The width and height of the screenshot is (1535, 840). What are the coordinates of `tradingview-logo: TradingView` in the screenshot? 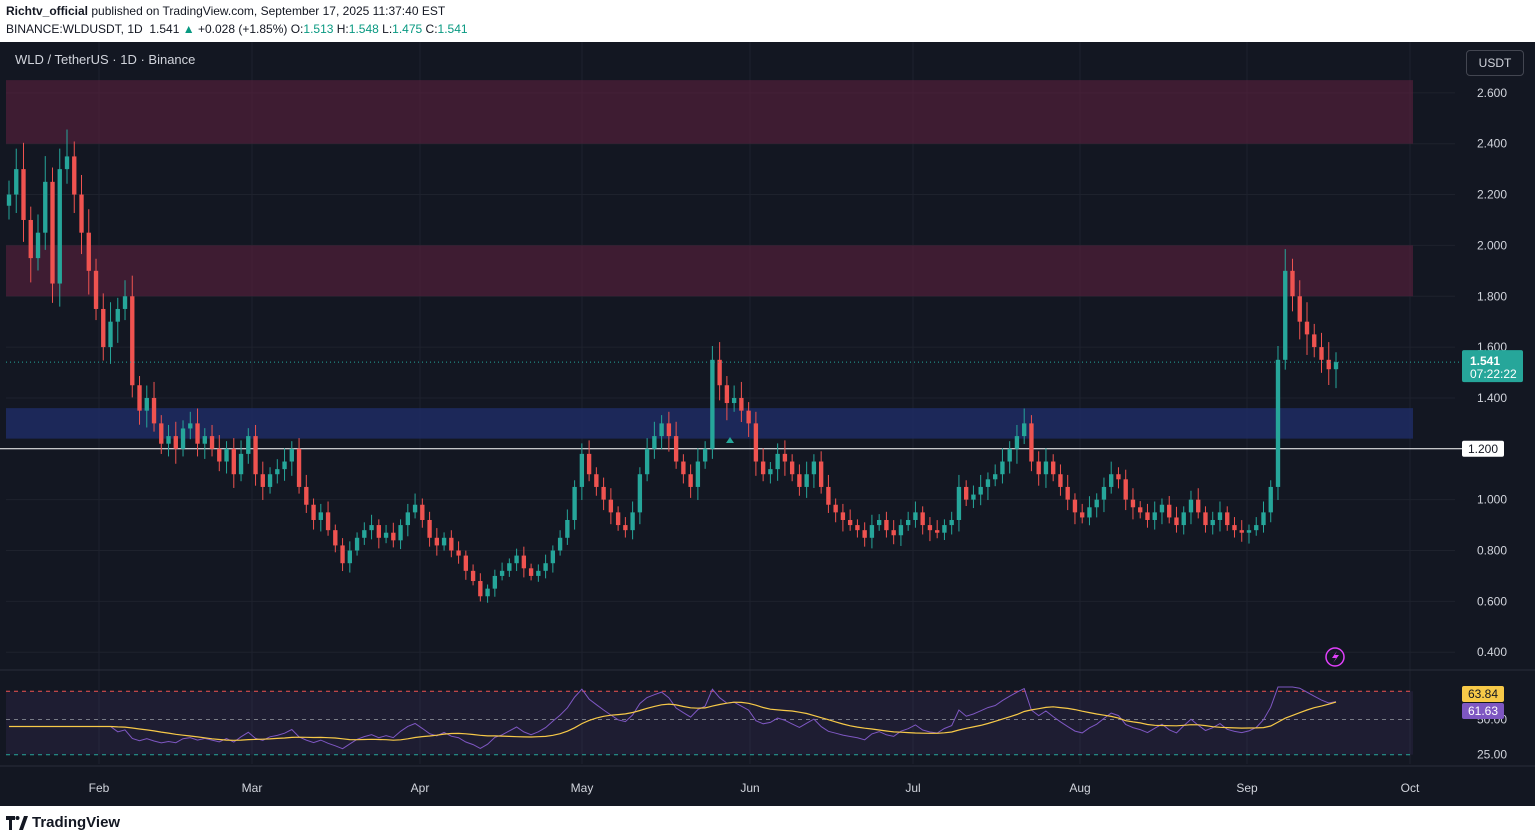 It's located at (63, 822).